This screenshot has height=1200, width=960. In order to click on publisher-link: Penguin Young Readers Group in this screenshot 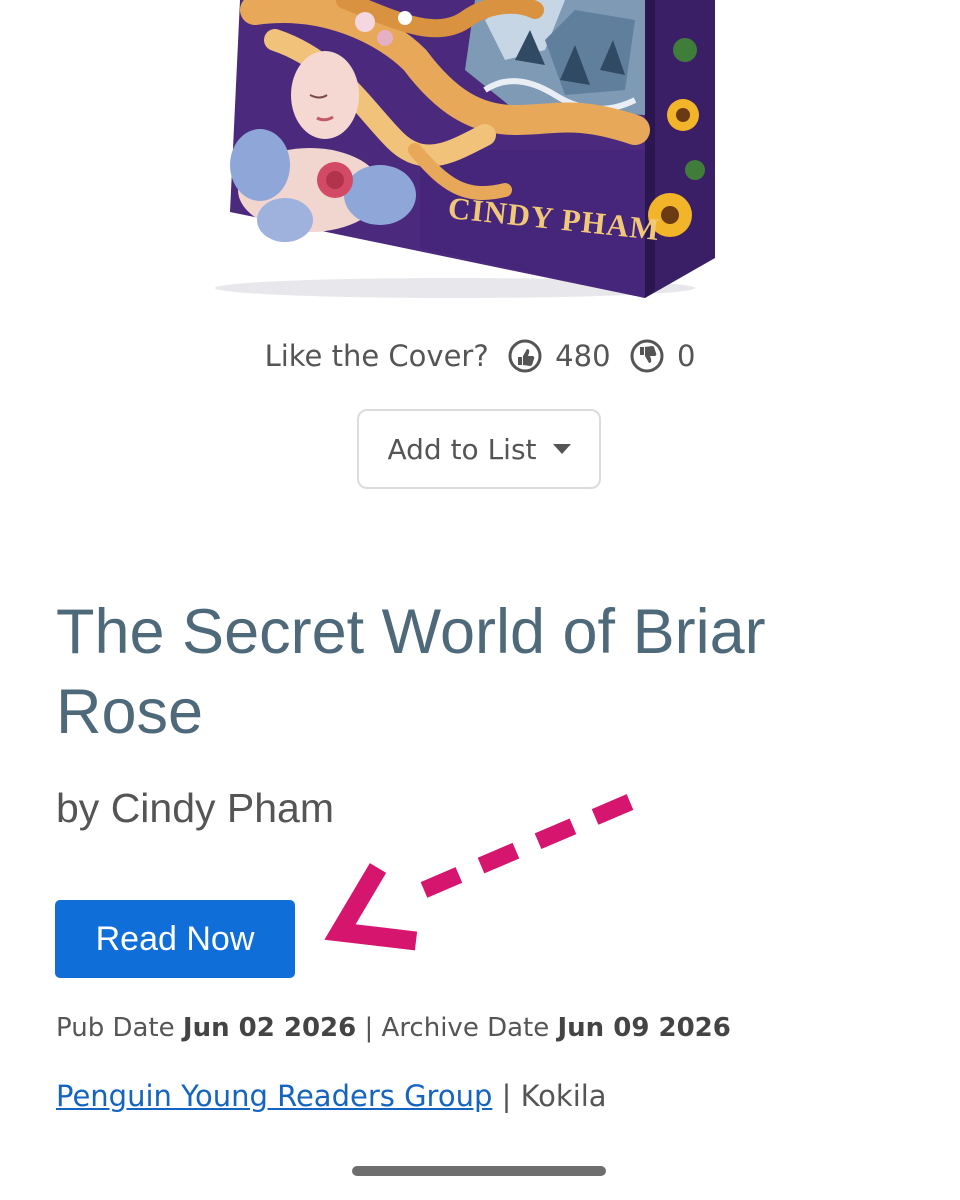, I will do `click(274, 1096)`.